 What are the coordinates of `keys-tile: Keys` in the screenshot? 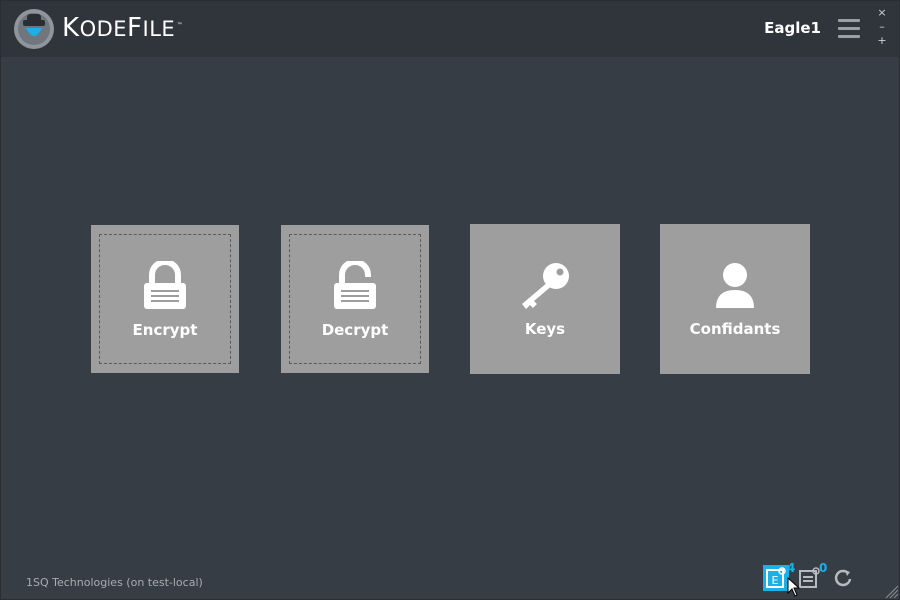 It's located at (545, 299).